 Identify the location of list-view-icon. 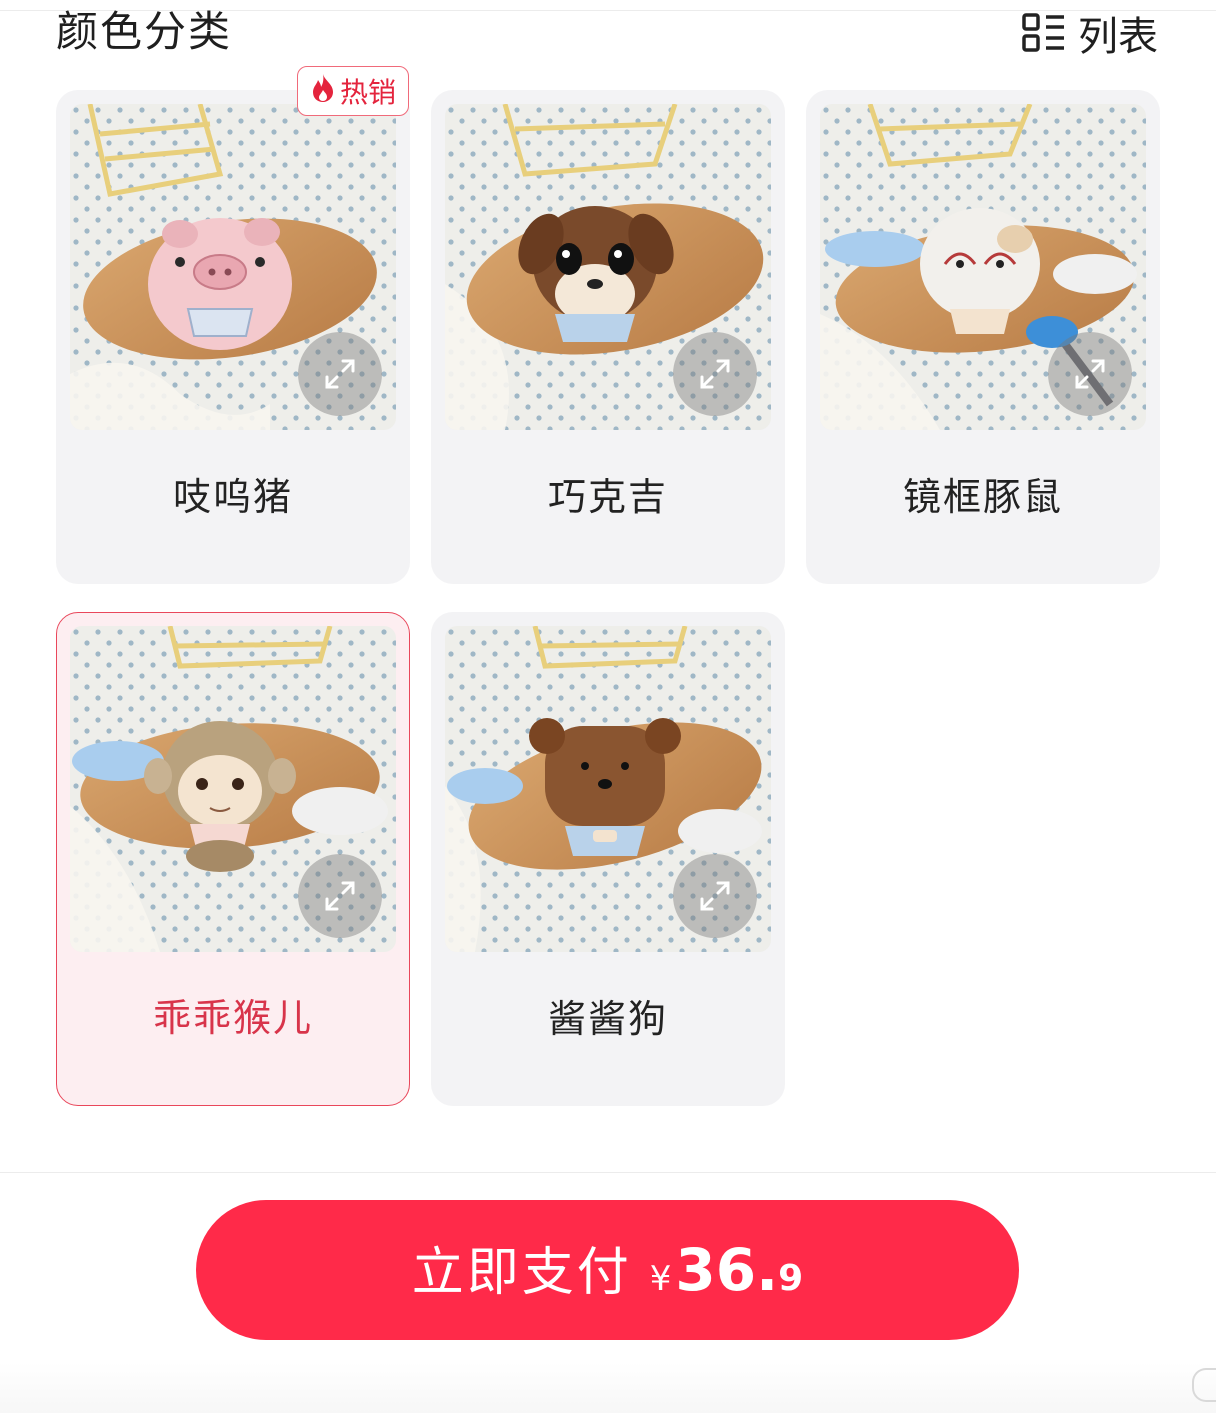
(1044, 33).